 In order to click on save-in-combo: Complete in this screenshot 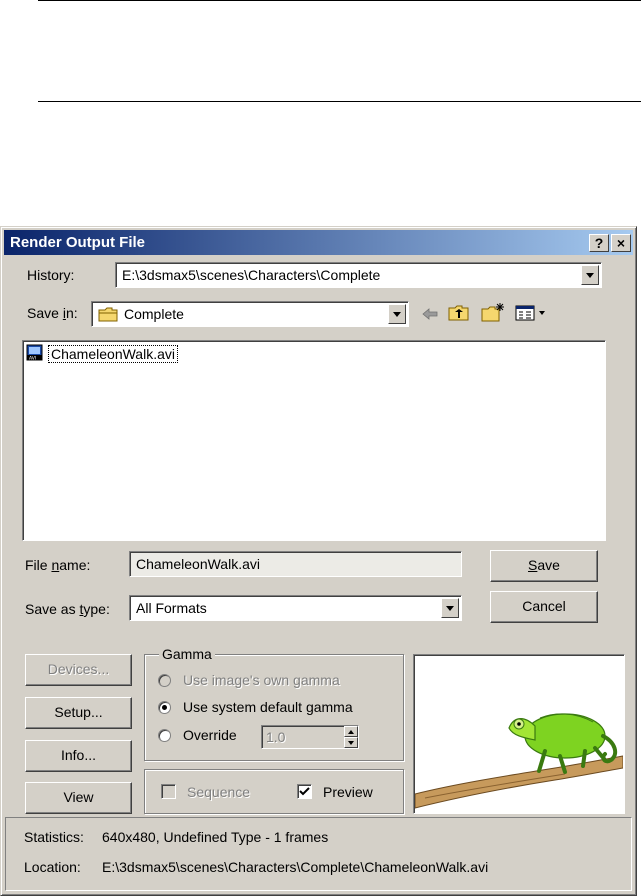, I will do `click(250, 314)`.